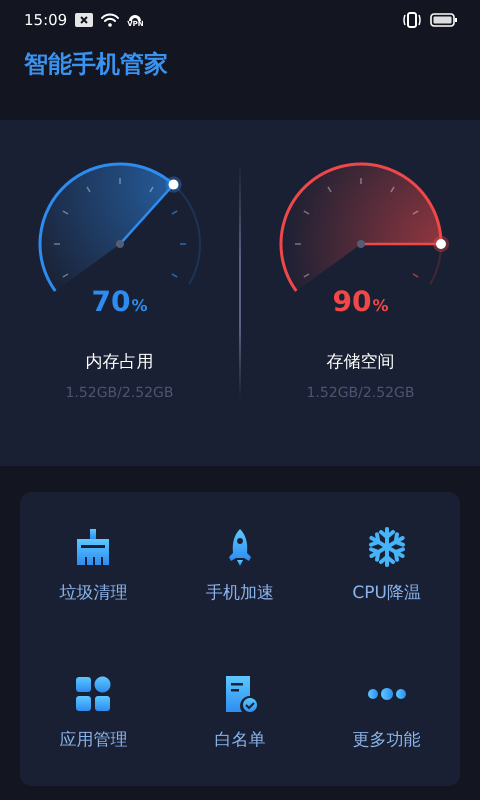 Image resolution: width=480 pixels, height=800 pixels. Describe the element at coordinates (84, 20) in the screenshot. I see `notification-icon` at that location.